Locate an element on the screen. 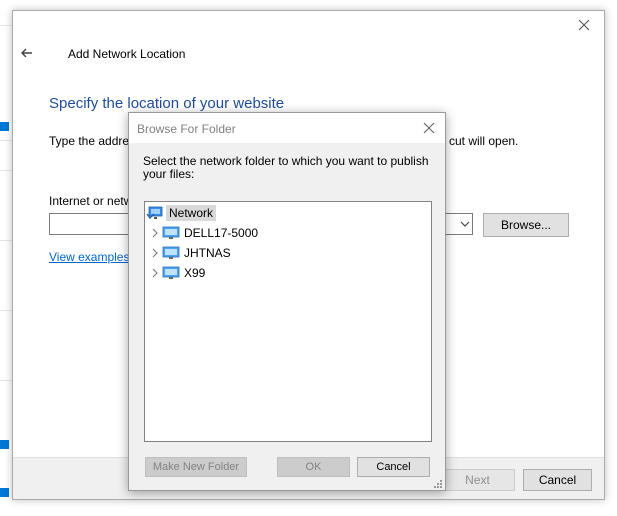 The height and width of the screenshot is (516, 617). dialog-titlebar: Browse For Folder is located at coordinates (287, 128).